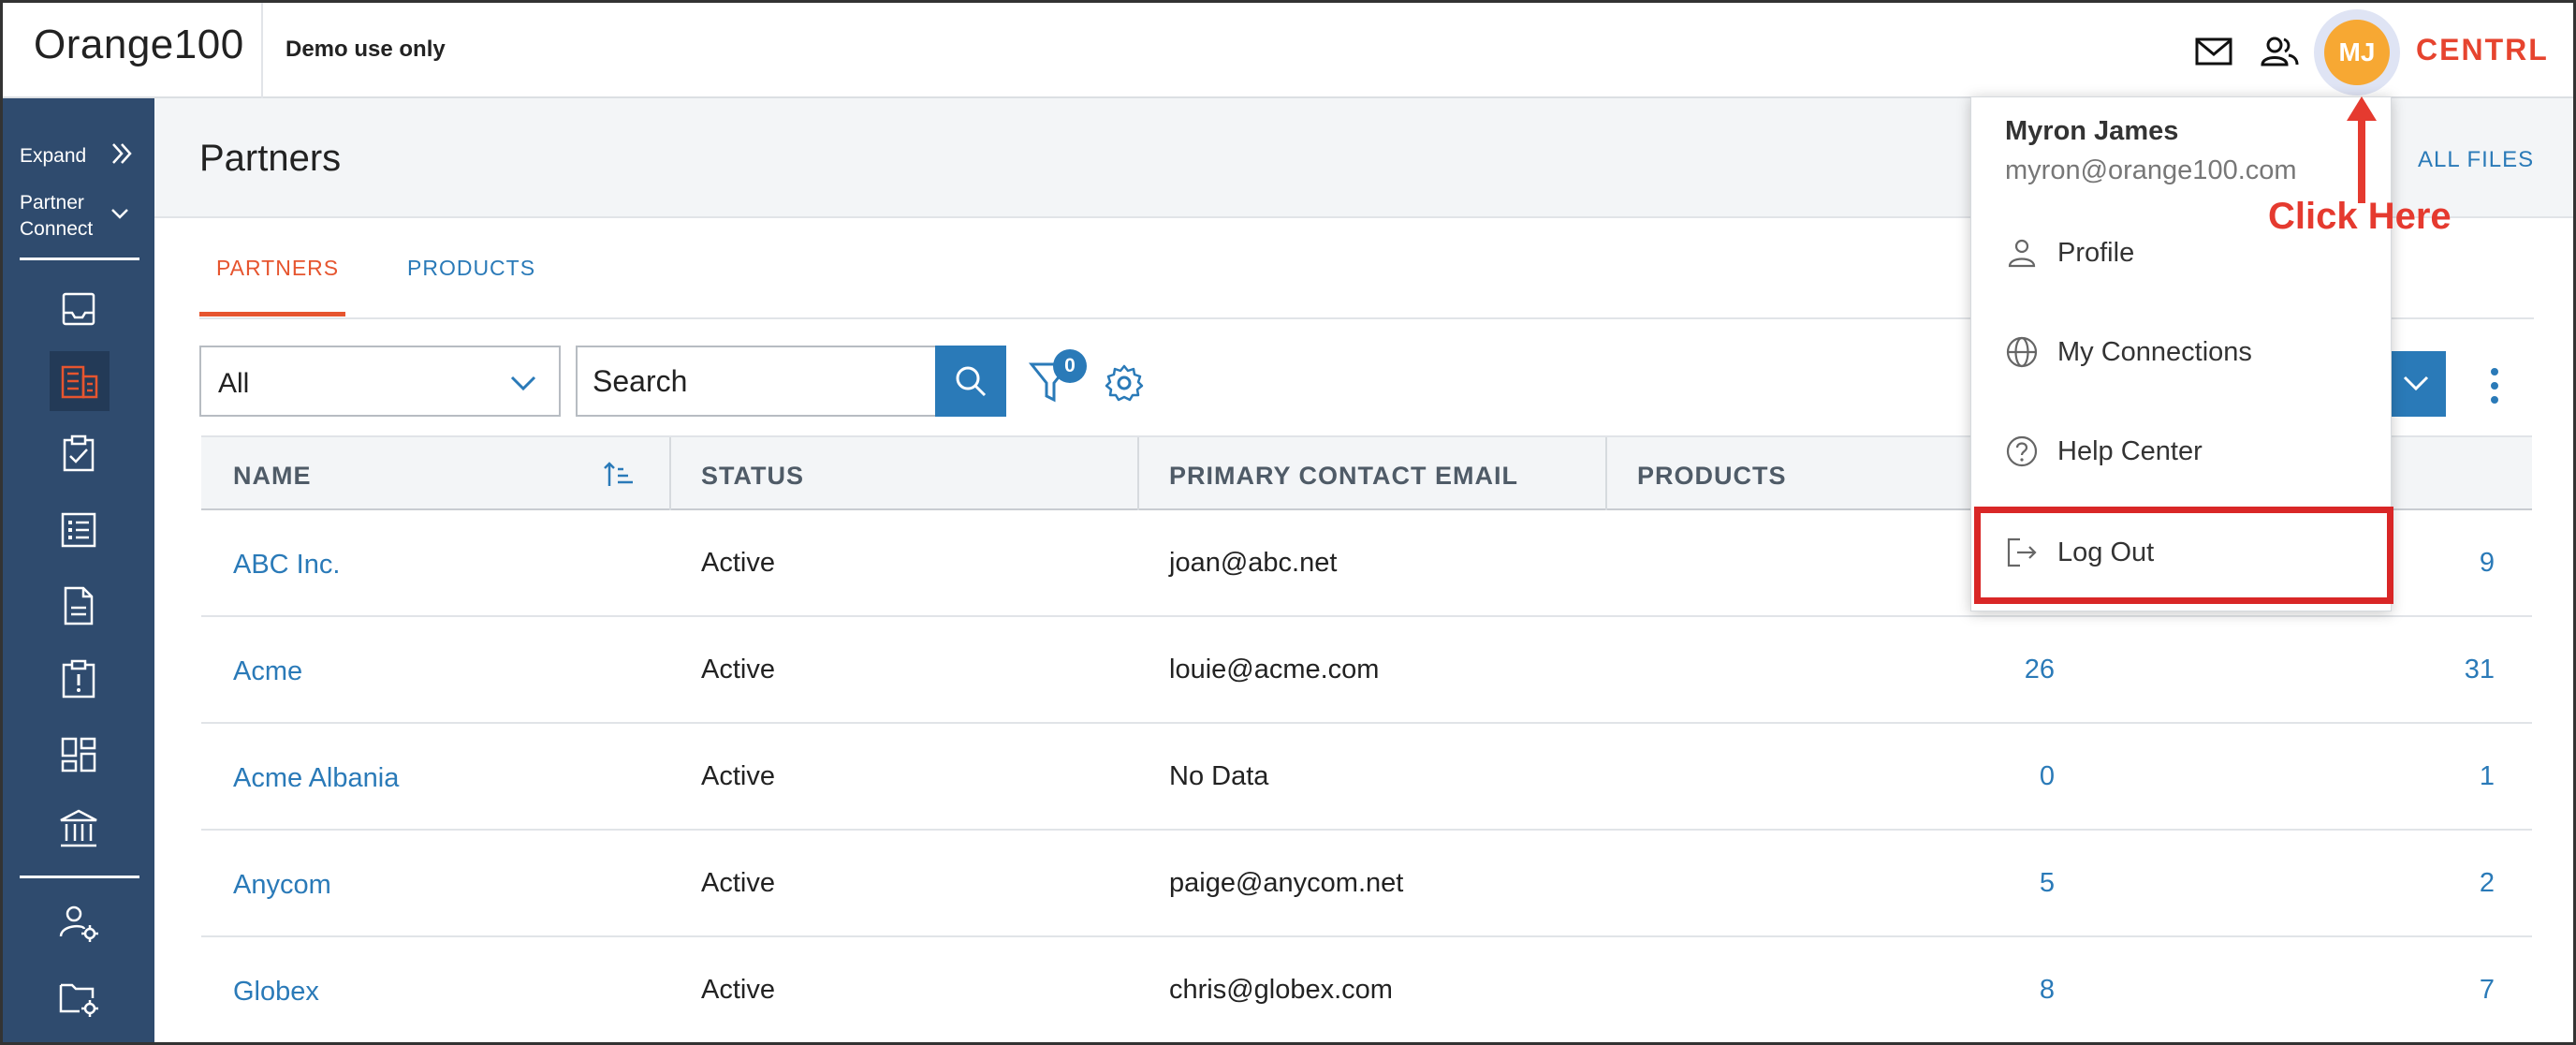 This screenshot has width=2576, height=1045. What do you see at coordinates (2494, 386) in the screenshot?
I see `more-options-icon` at bounding box center [2494, 386].